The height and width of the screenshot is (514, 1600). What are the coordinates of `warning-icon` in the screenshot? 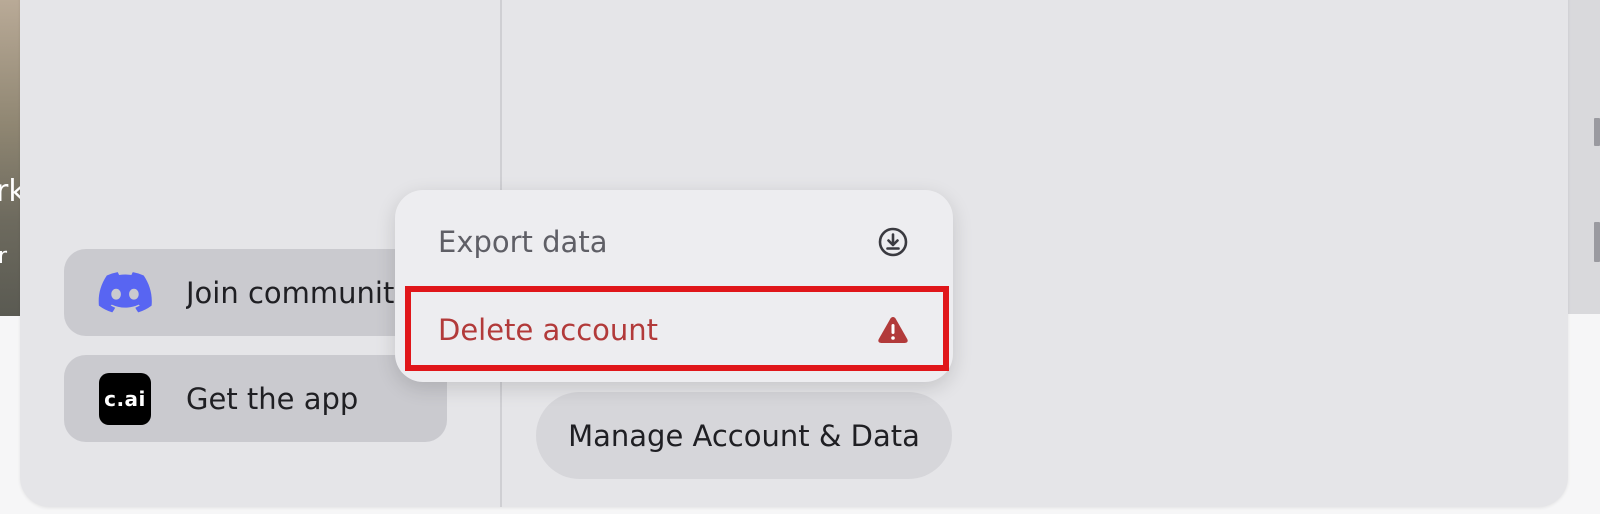 It's located at (893, 330).